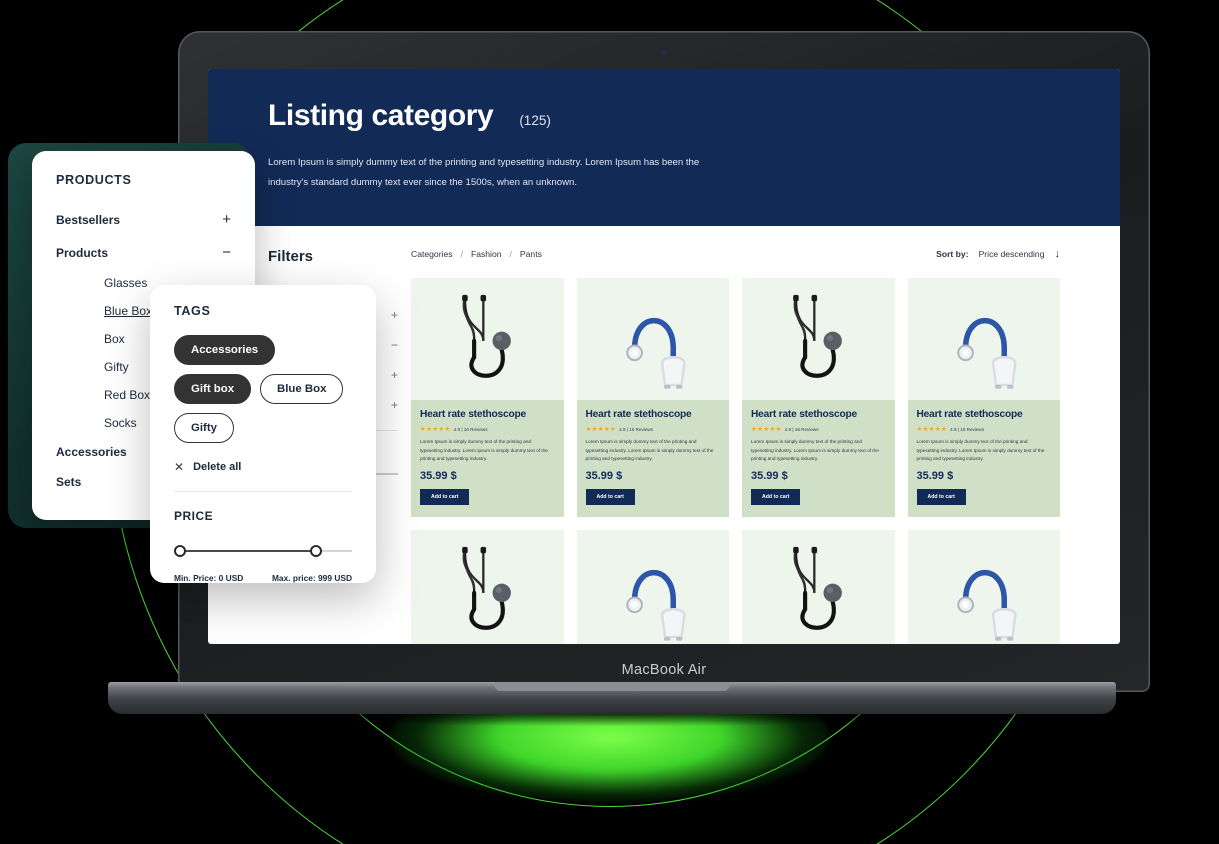 This screenshot has width=1219, height=844. Describe the element at coordinates (88, 219) in the screenshot. I see `products-panel-row-label: Bestsellers` at that location.